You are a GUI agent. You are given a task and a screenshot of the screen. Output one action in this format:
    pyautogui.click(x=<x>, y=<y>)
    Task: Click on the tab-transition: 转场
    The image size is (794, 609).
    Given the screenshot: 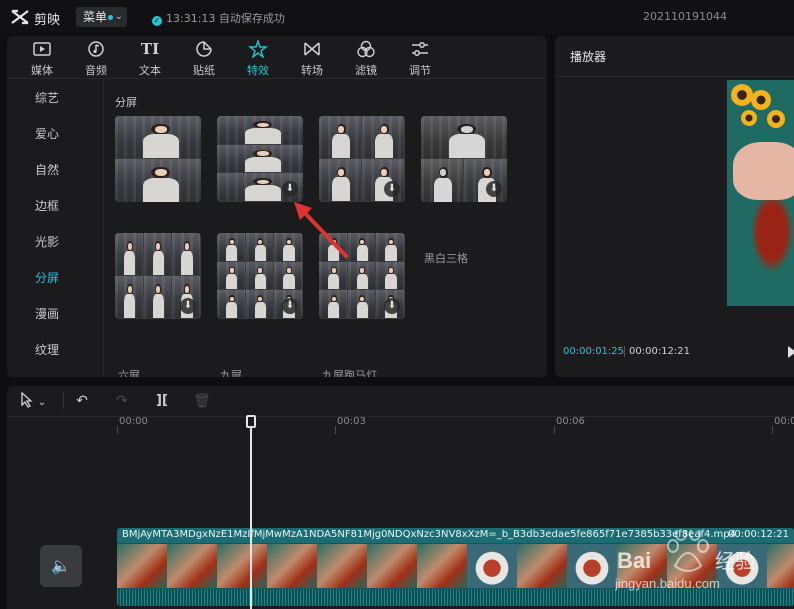 What is the action you would take?
    pyautogui.click(x=312, y=57)
    